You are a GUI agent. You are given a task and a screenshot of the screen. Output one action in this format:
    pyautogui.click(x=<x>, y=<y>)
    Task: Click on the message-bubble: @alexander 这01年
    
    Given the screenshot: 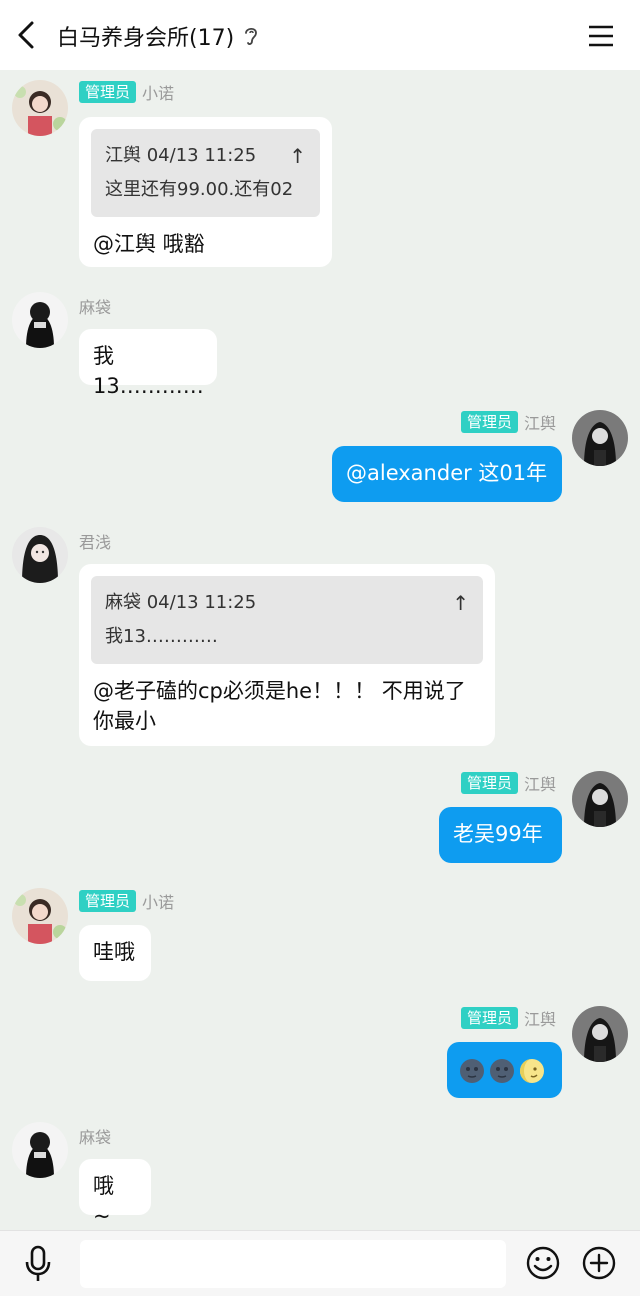 What is the action you would take?
    pyautogui.click(x=447, y=474)
    